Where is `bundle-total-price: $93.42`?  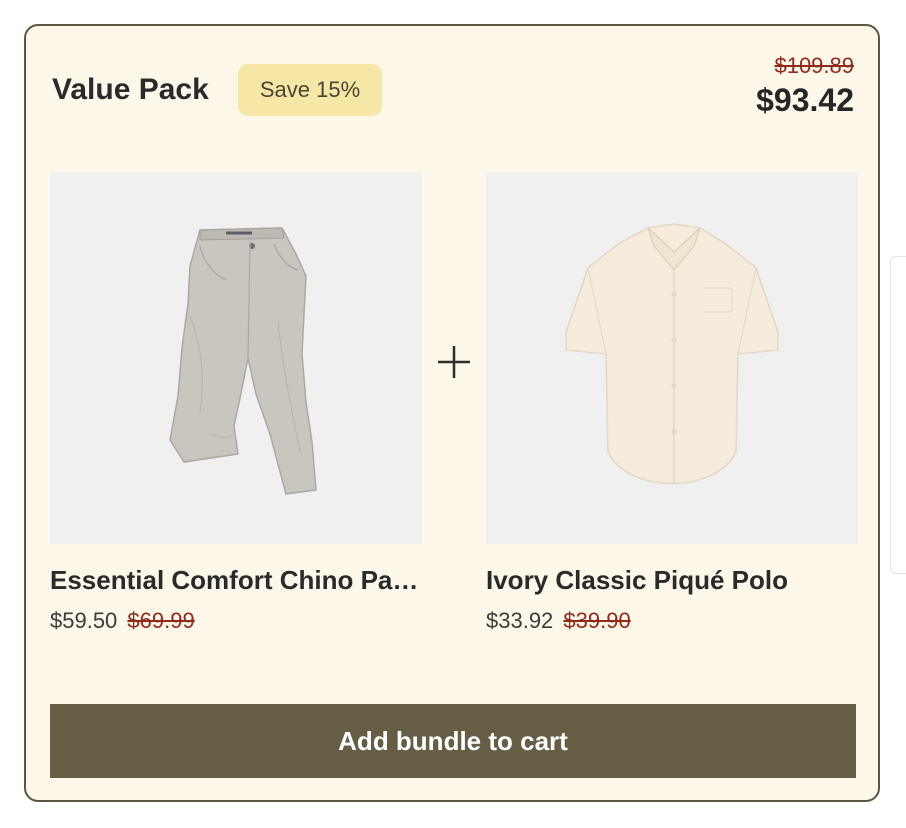 bundle-total-price: $93.42 is located at coordinates (805, 100).